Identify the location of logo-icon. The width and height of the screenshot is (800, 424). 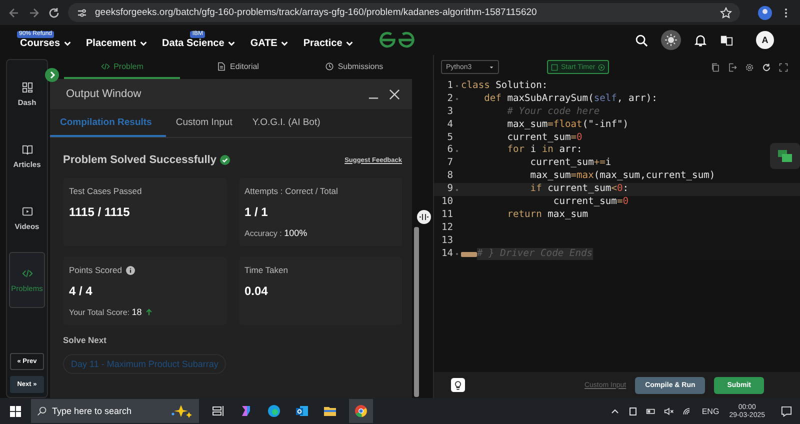
(397, 40).